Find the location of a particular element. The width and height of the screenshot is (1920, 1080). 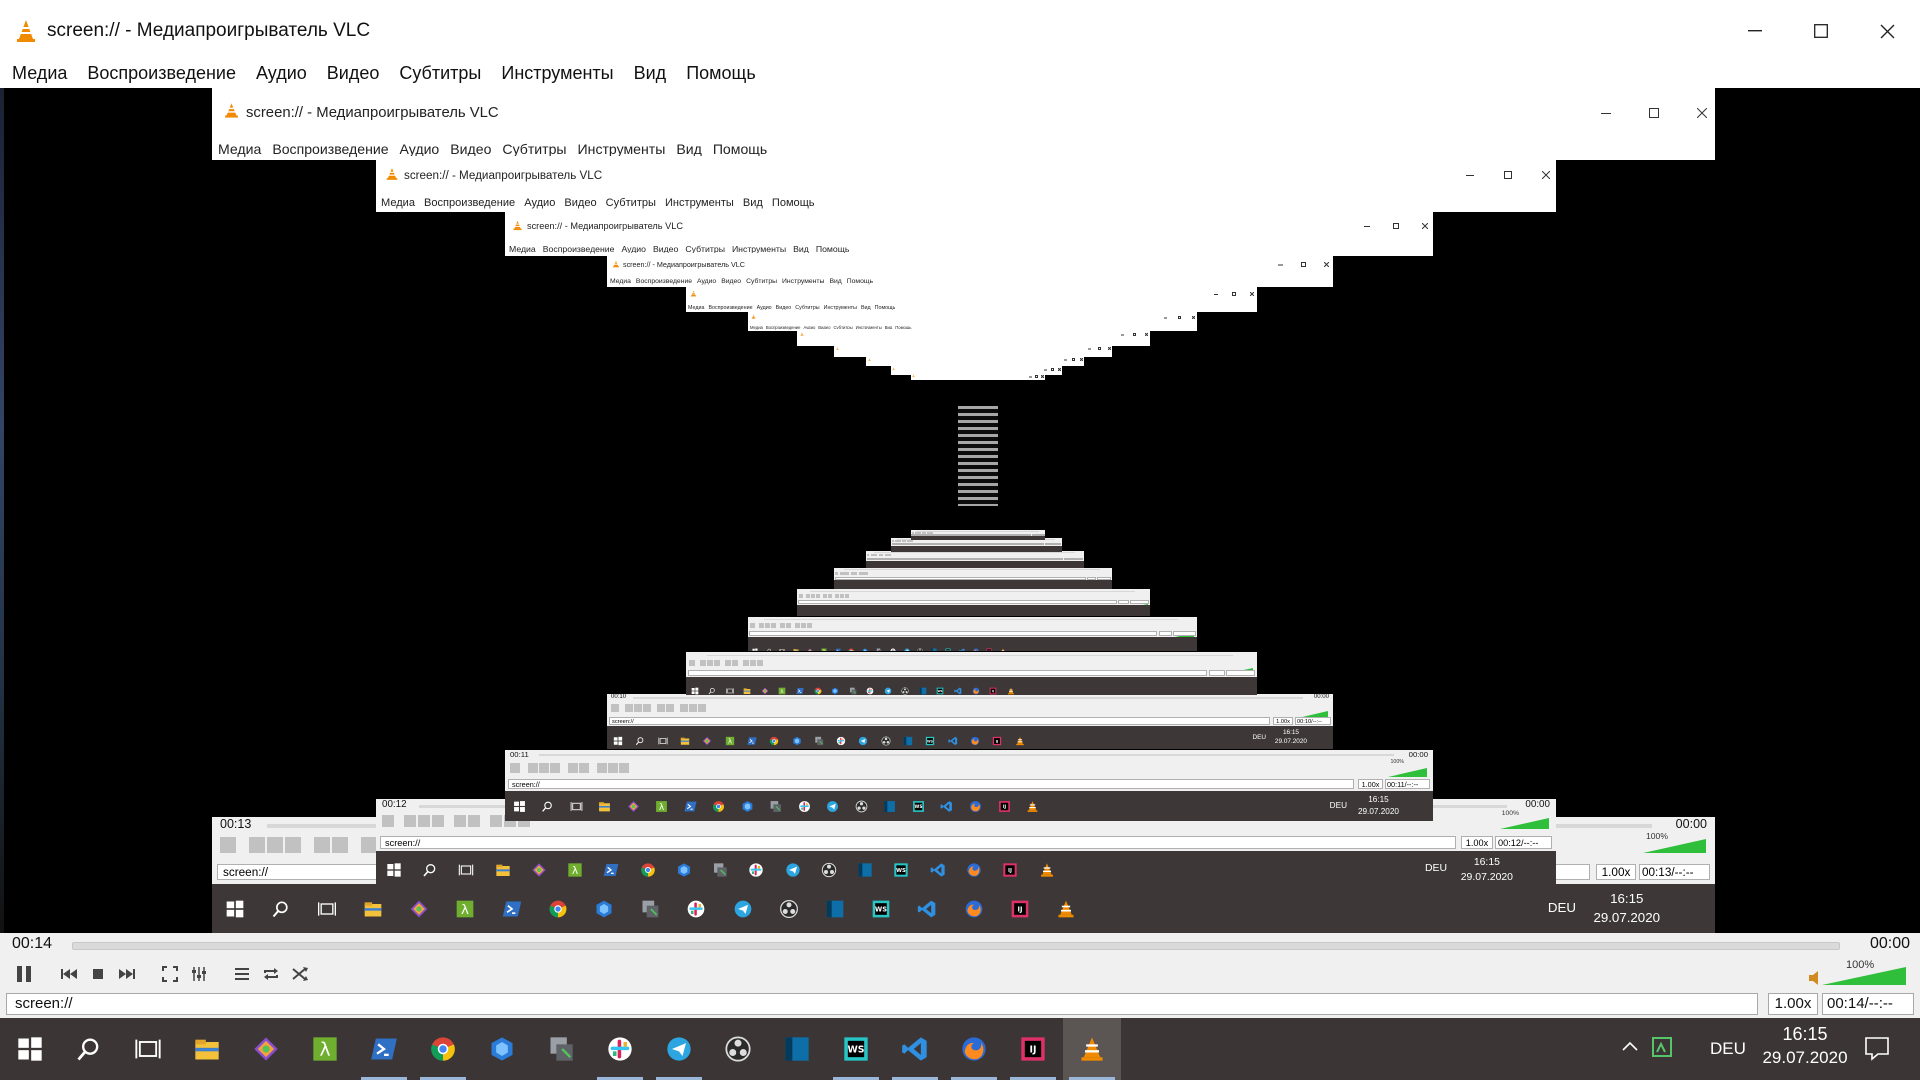

firefox-icon is located at coordinates (976, 610).